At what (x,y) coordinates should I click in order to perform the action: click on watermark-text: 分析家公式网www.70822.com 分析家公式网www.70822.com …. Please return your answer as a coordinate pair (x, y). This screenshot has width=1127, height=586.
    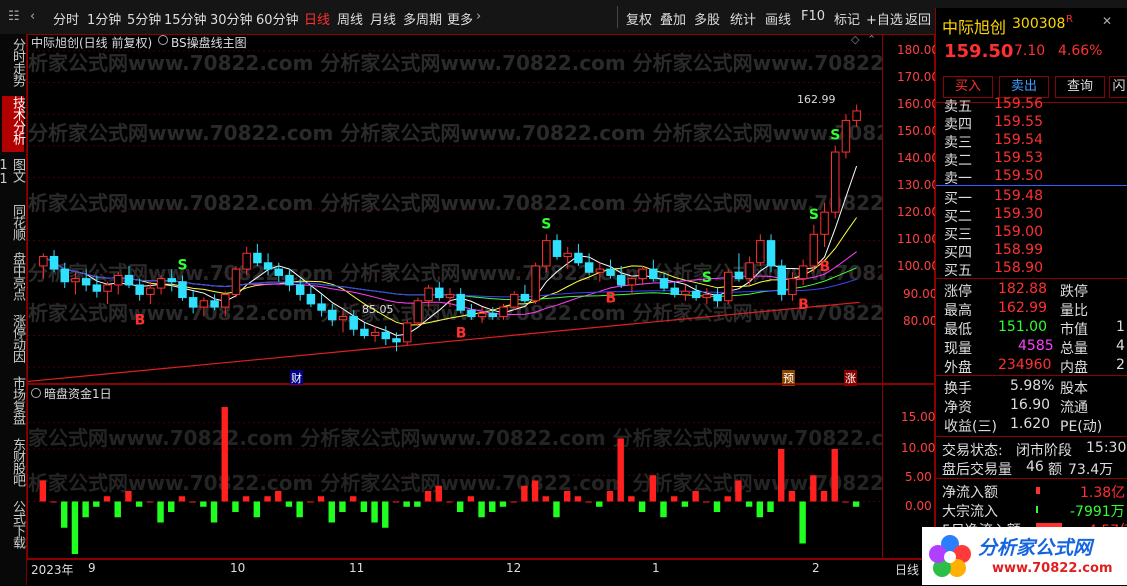
    Looking at the image, I should click on (455, 203).